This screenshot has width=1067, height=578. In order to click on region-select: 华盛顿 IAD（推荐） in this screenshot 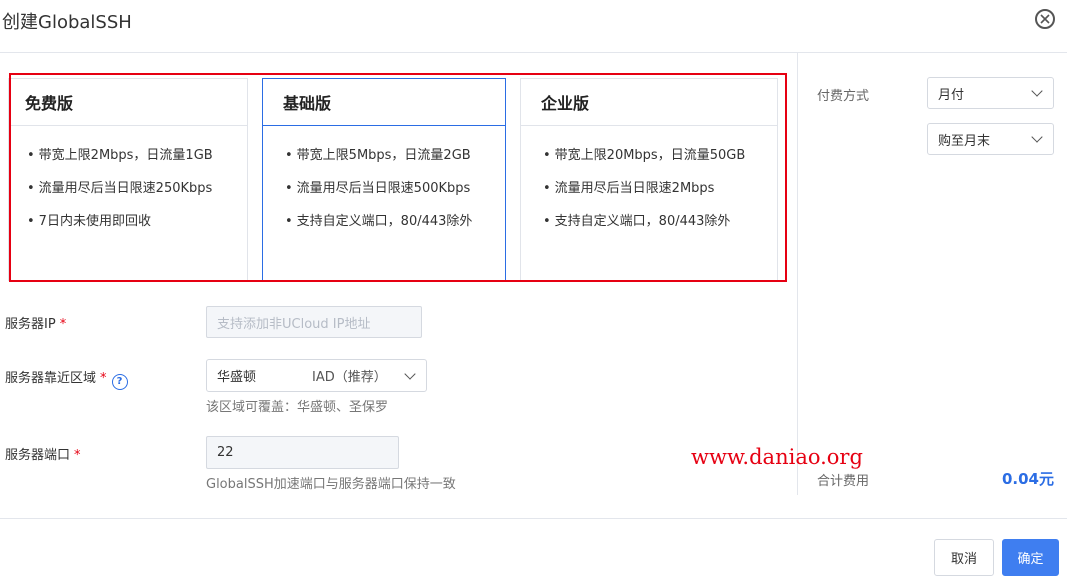, I will do `click(316, 375)`.